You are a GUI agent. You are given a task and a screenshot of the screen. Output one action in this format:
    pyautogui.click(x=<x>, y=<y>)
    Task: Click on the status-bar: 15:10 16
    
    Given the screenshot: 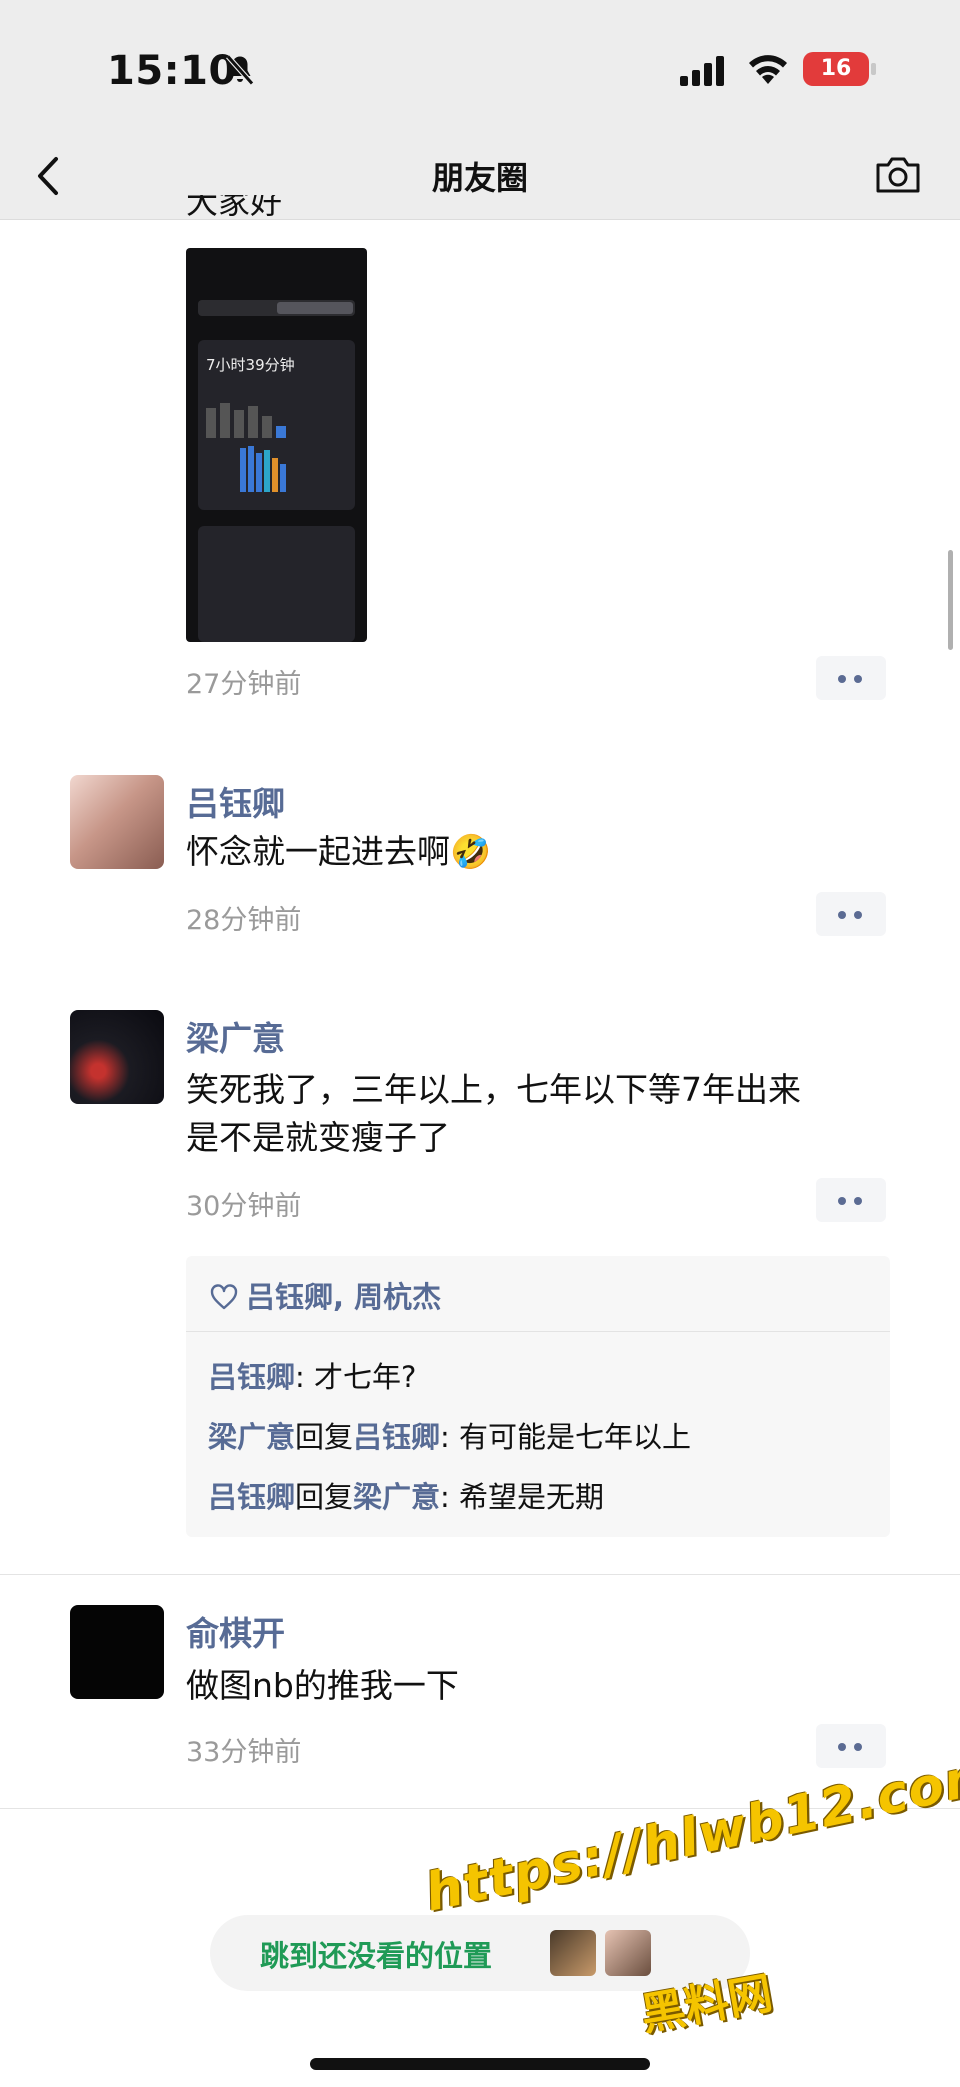 What is the action you would take?
    pyautogui.click(x=480, y=67)
    